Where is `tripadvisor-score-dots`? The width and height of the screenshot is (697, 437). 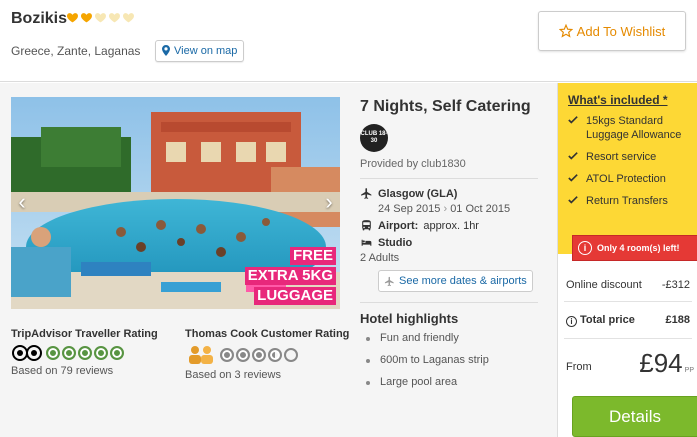
tripadvisor-score-dots is located at coordinates (85, 353).